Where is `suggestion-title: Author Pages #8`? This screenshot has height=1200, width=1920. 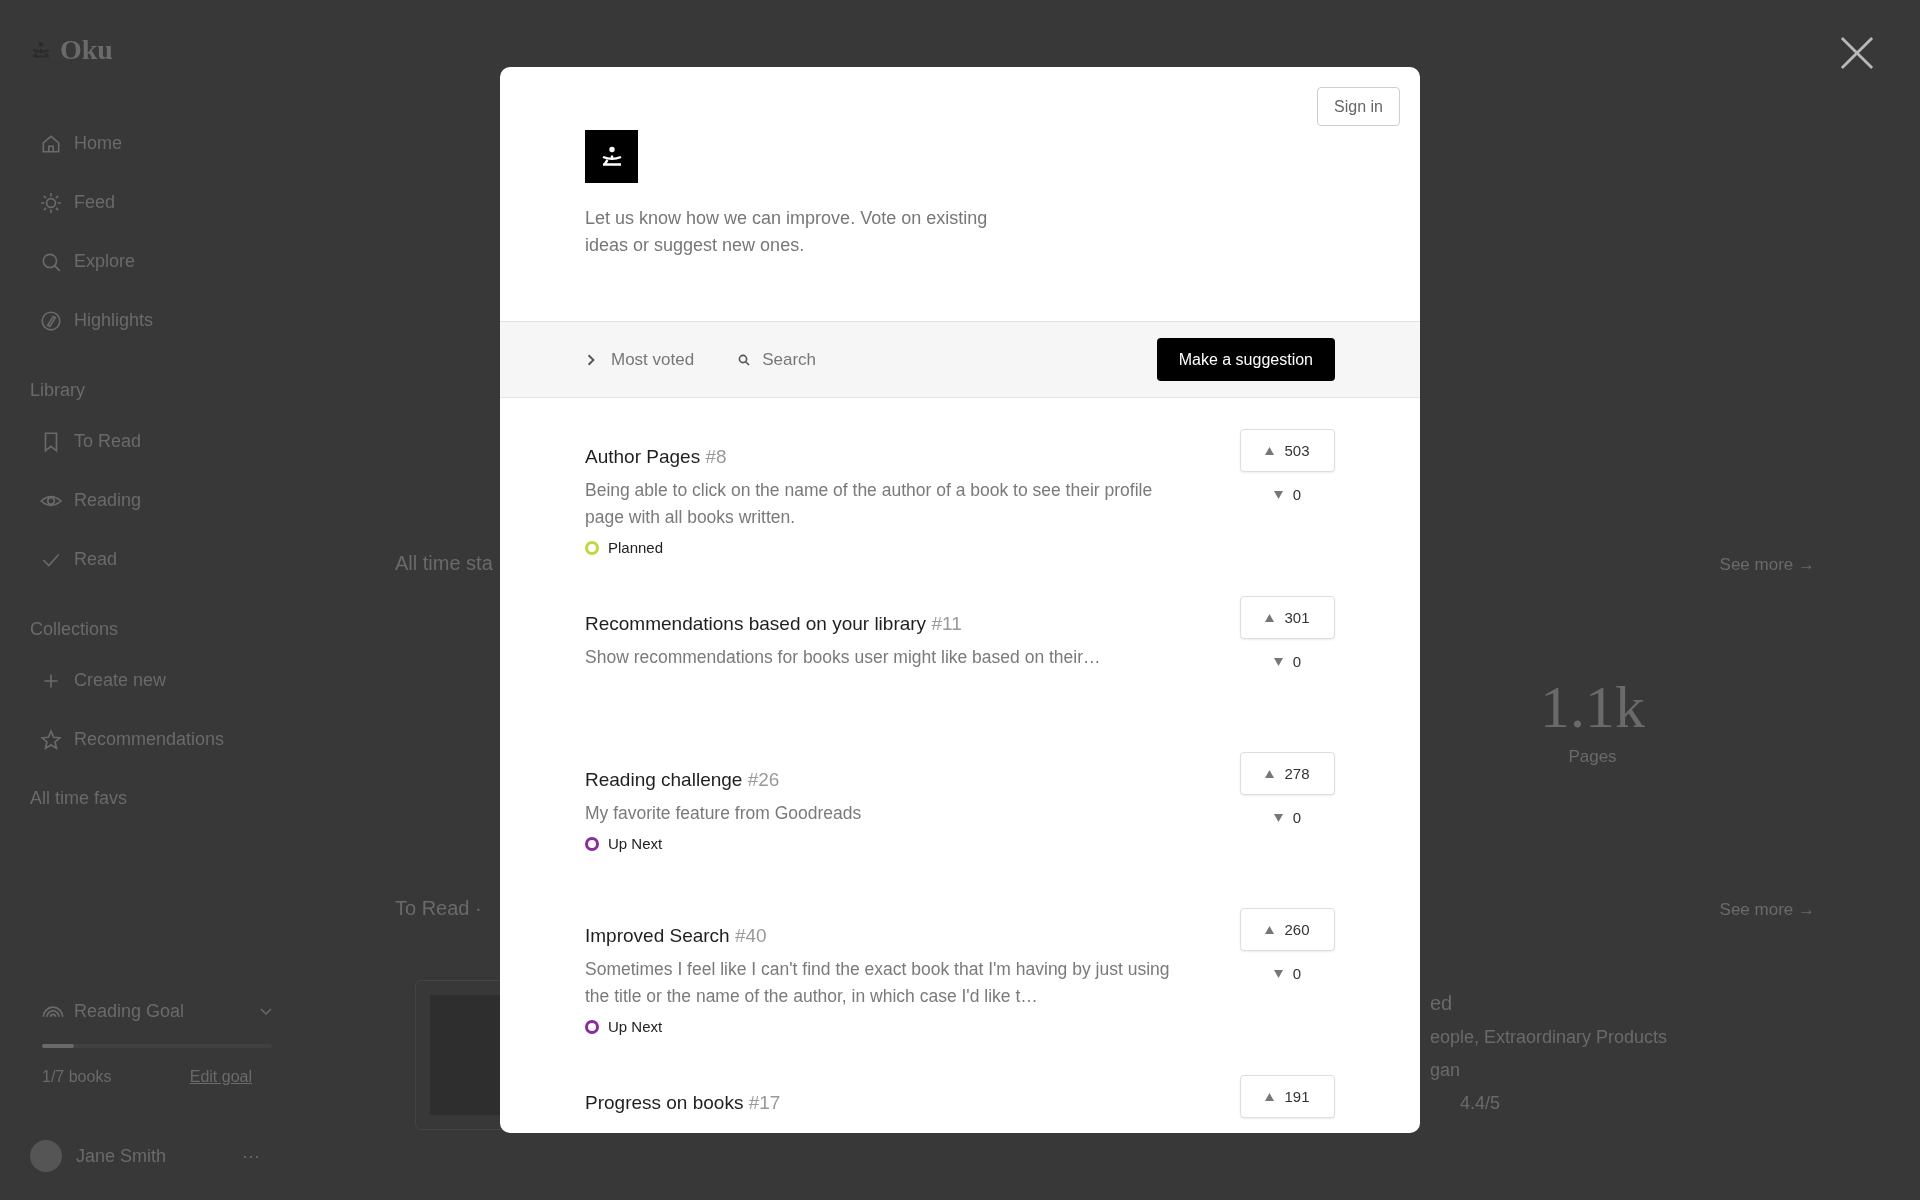 suggestion-title: Author Pages #8 is located at coordinates (890, 457).